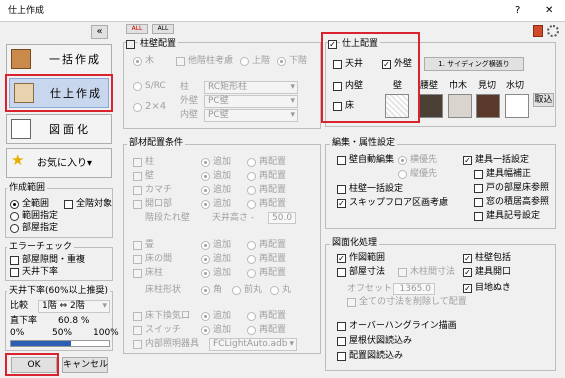 Image resolution: width=565 pixels, height=378 pixels. I want to click on buzai-item-4-checkbox, so click(137, 245).